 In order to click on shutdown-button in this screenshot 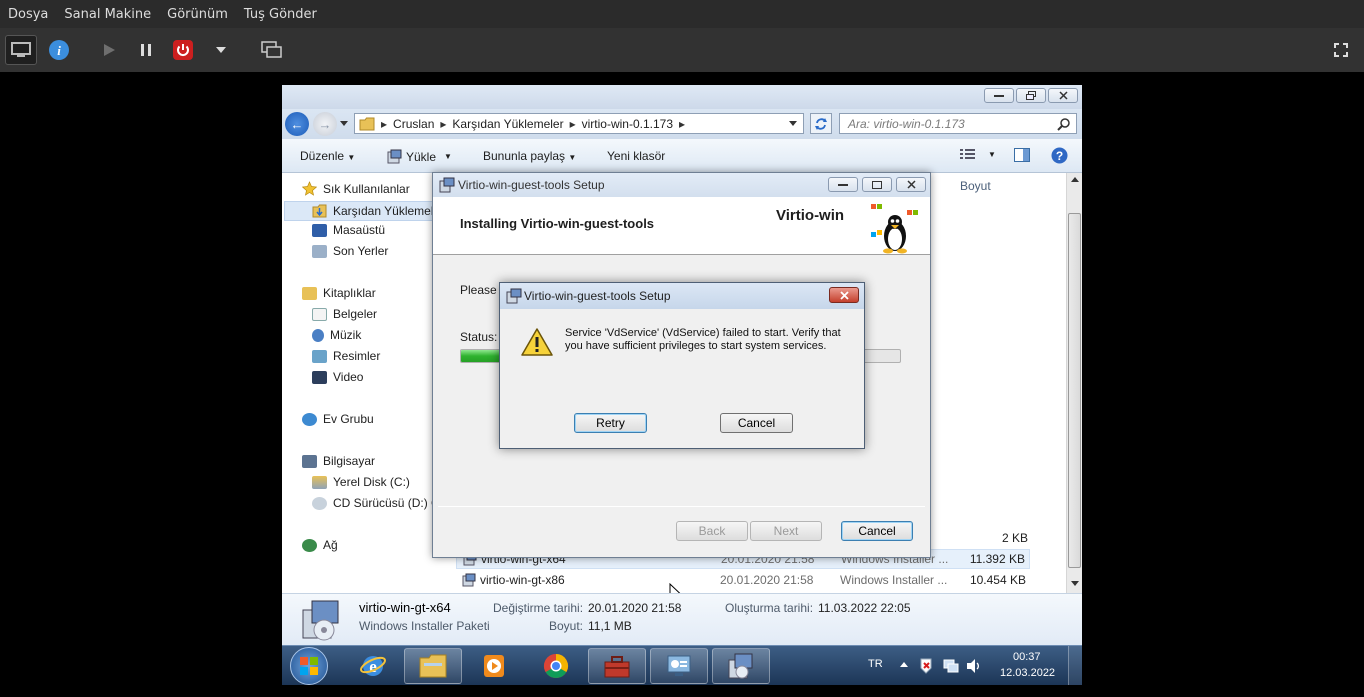, I will do `click(183, 50)`.